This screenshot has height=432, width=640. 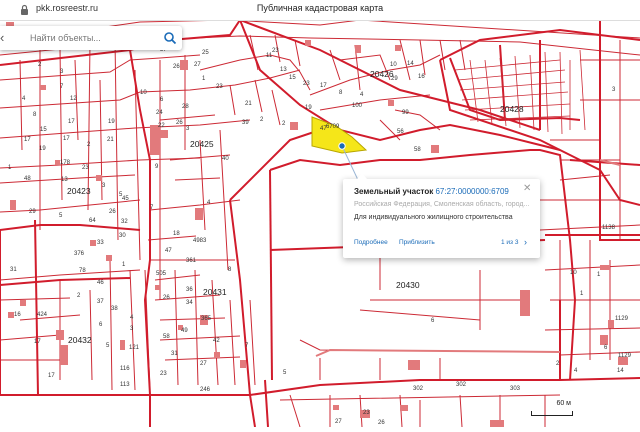 What do you see at coordinates (125, 385) in the screenshot?
I see `parcel-label: 113` at bounding box center [125, 385].